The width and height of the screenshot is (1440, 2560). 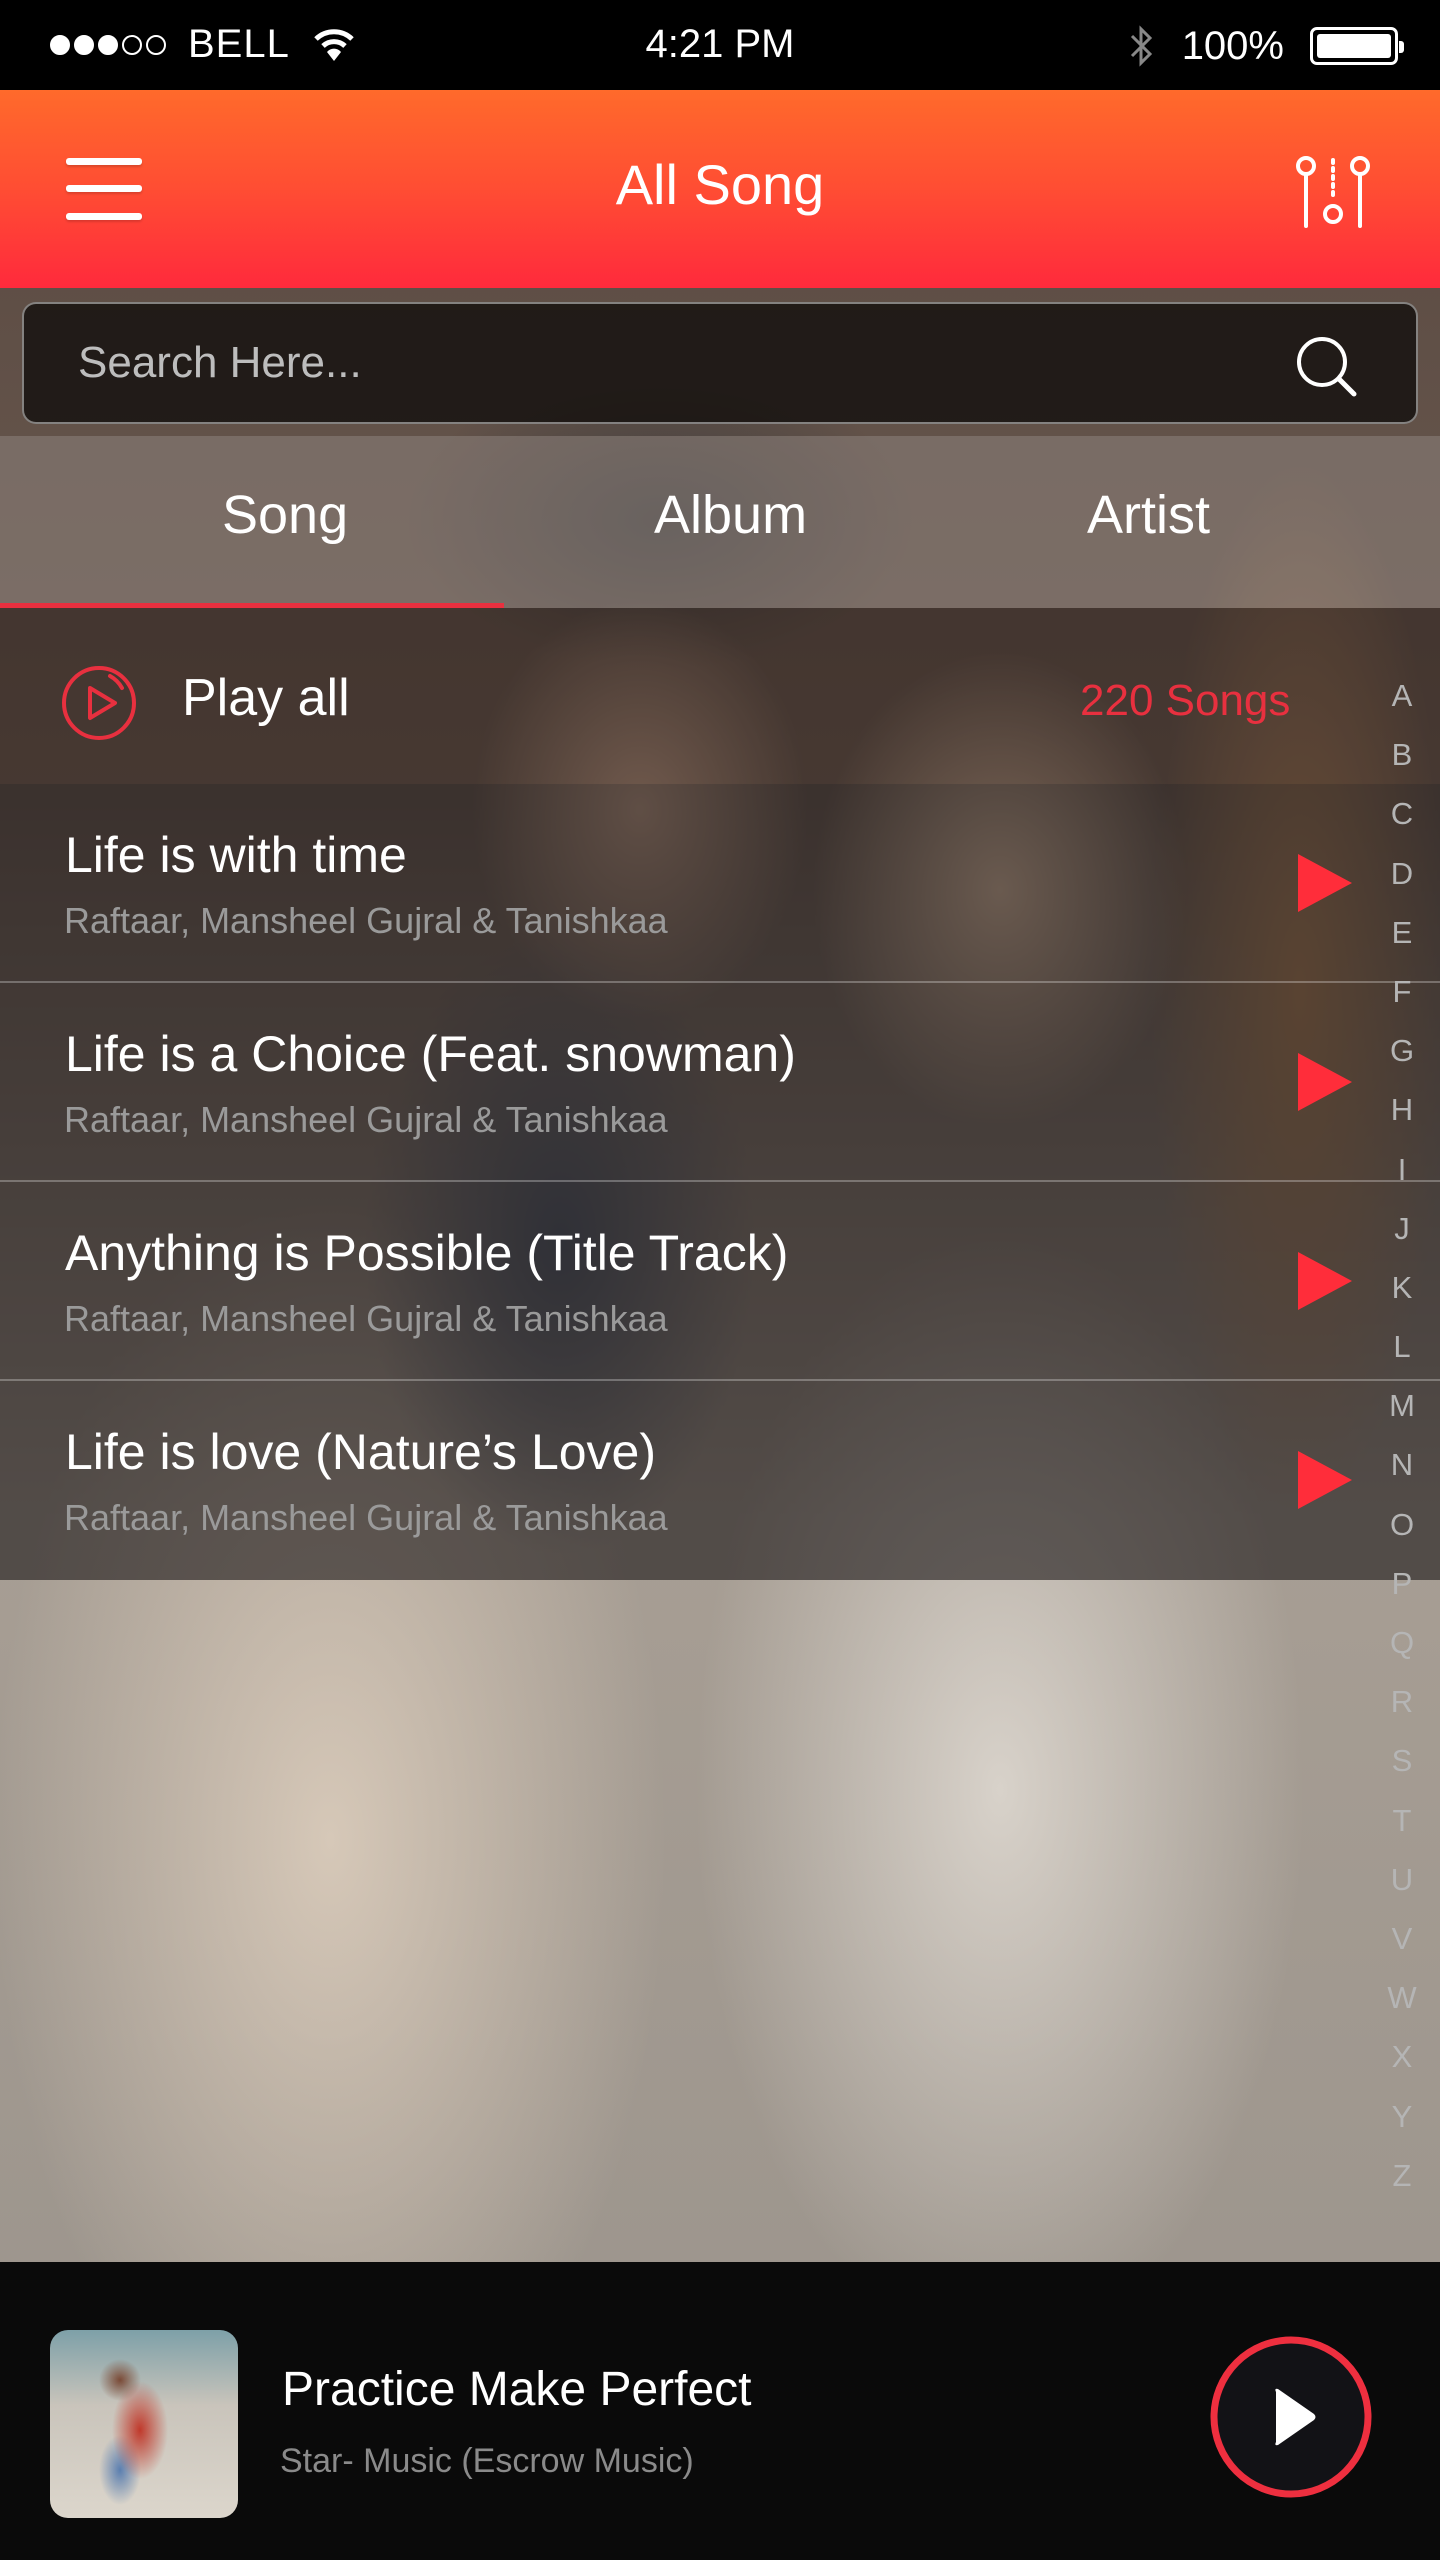 What do you see at coordinates (1402, 1534) in the screenshot?
I see `alphabet-letter-o: O` at bounding box center [1402, 1534].